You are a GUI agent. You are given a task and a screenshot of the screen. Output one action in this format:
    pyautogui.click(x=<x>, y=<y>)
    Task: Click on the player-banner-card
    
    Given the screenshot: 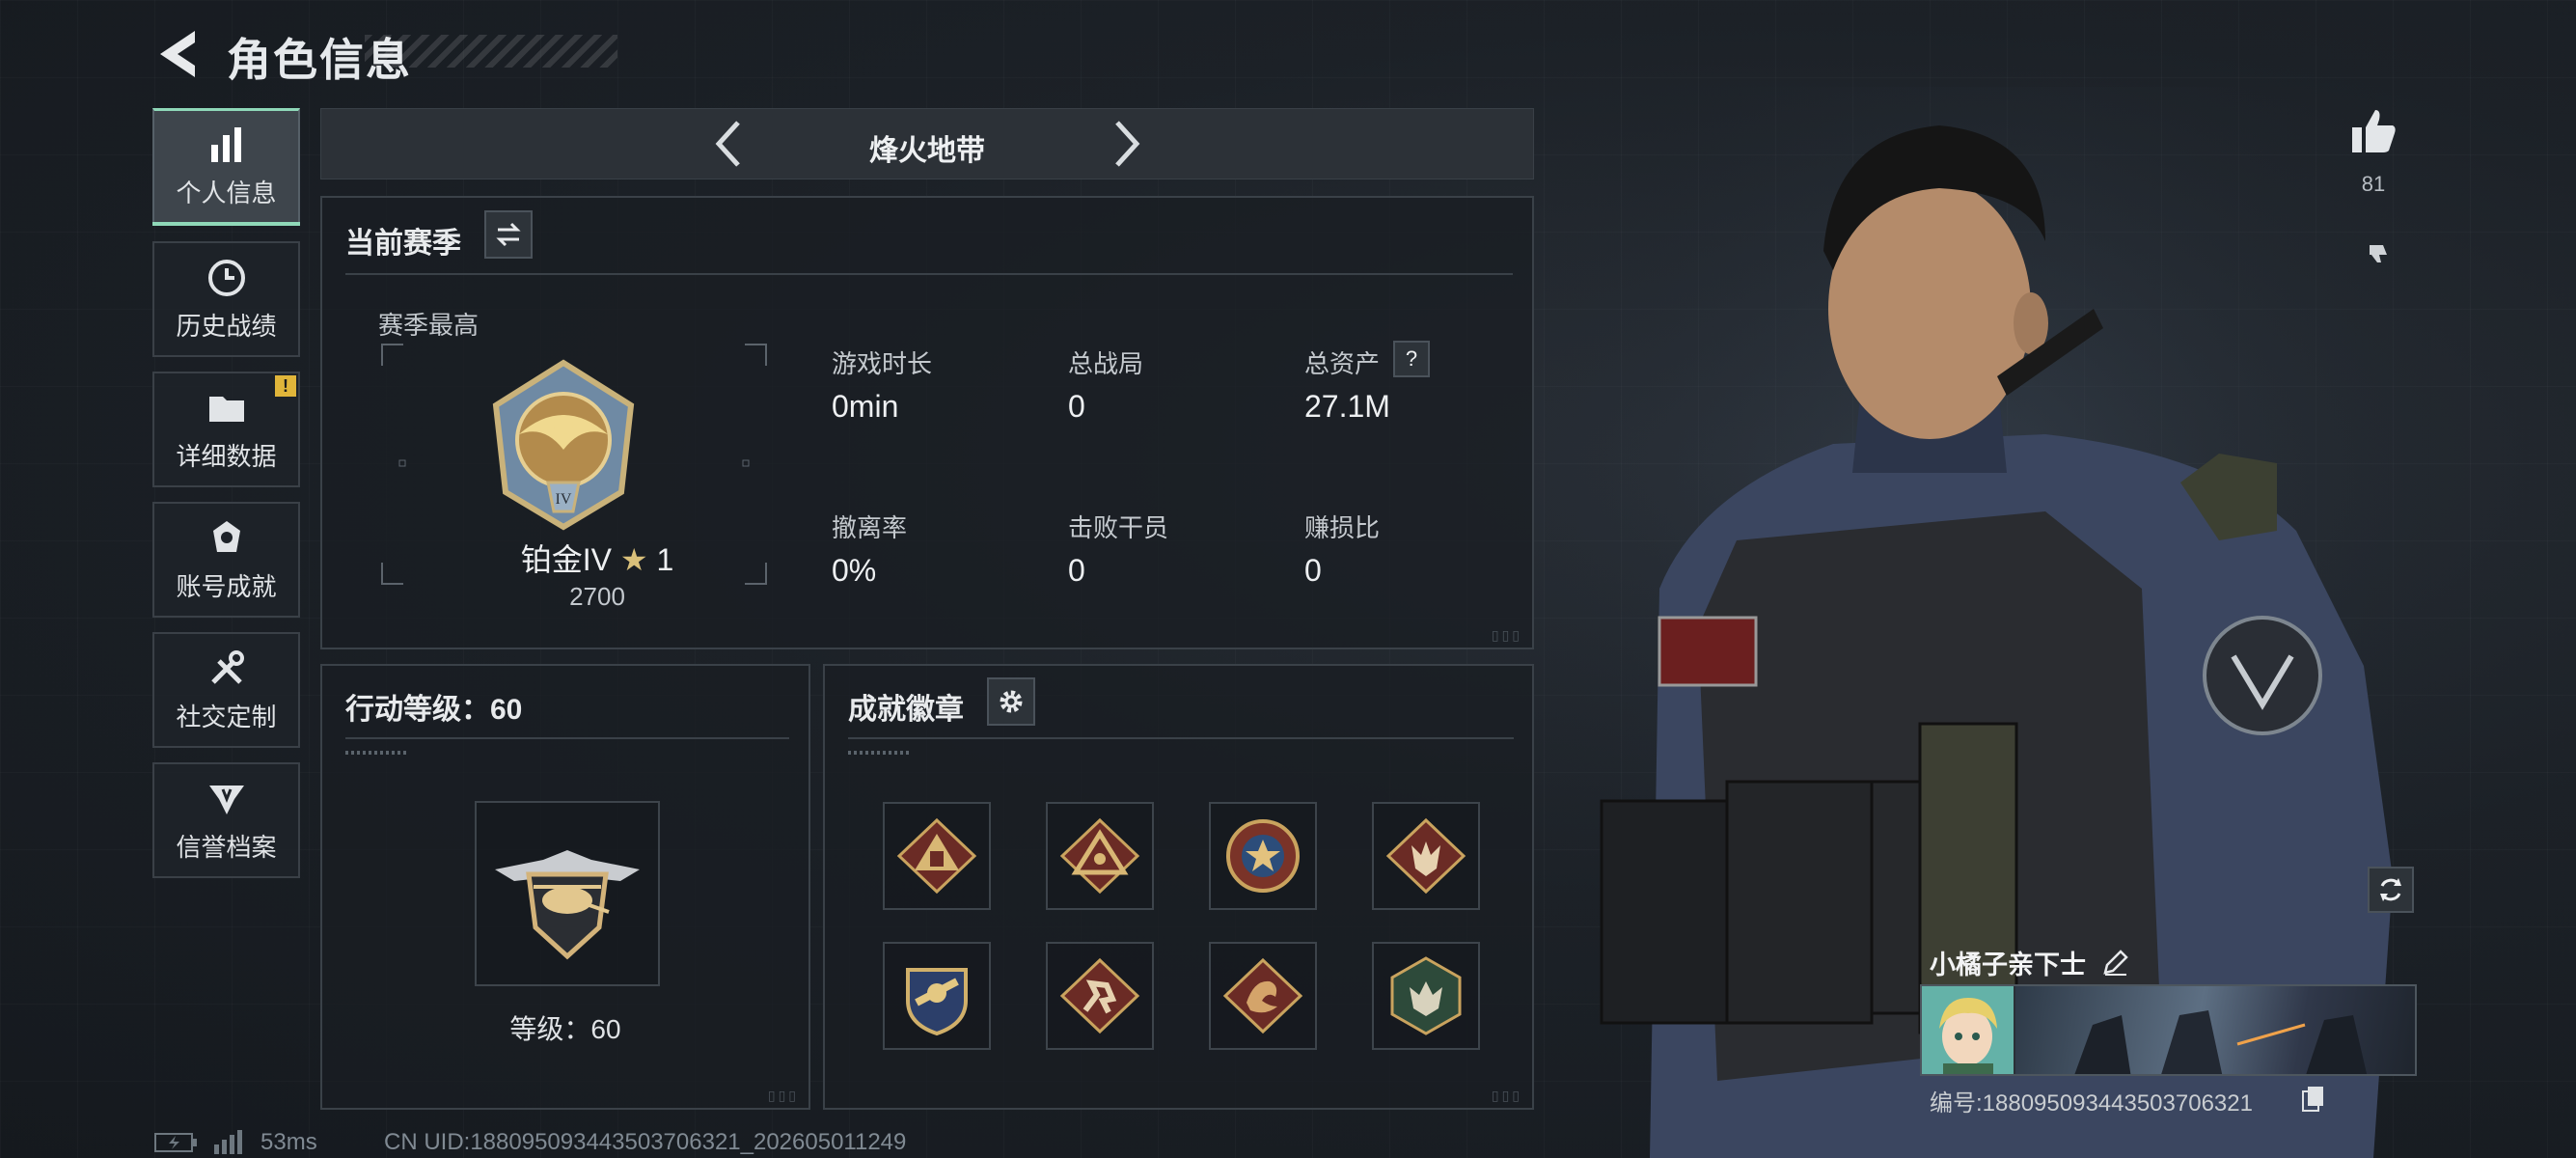 What is the action you would take?
    pyautogui.click(x=2169, y=1030)
    